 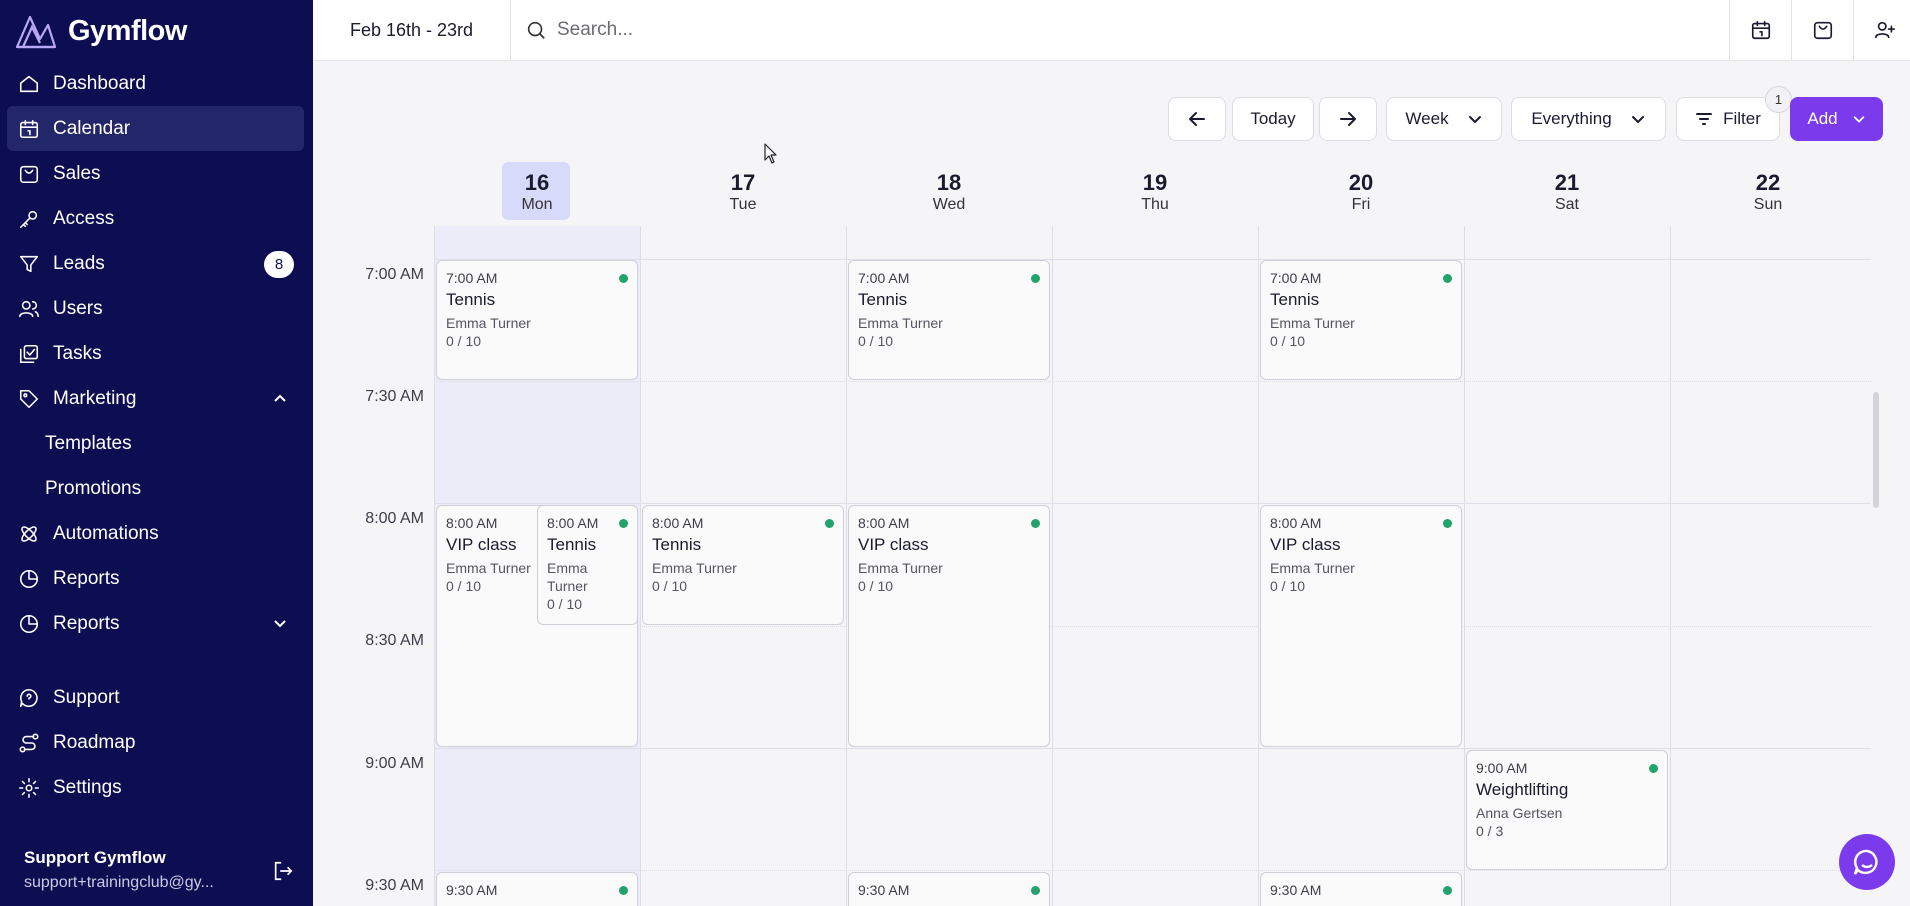 What do you see at coordinates (1197, 119) in the screenshot?
I see `prev-week-button` at bounding box center [1197, 119].